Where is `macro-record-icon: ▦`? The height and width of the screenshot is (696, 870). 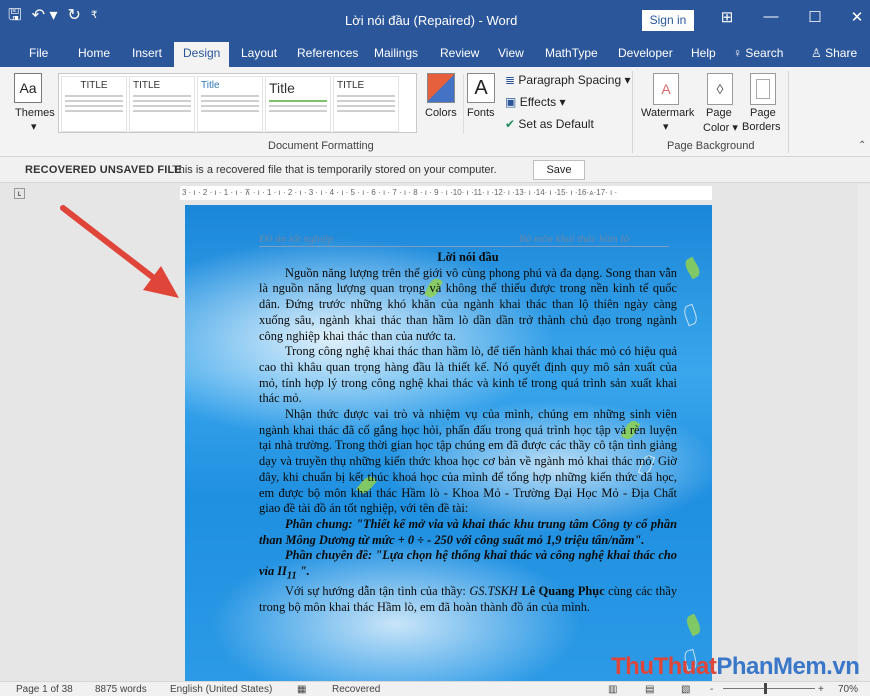
macro-record-icon: ▦ is located at coordinates (301, 689).